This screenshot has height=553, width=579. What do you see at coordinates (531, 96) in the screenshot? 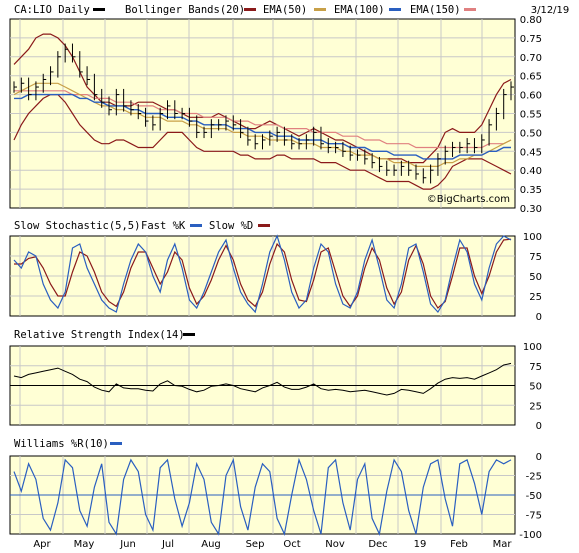
I see `y-tick-label: 0.60` at bounding box center [531, 96].